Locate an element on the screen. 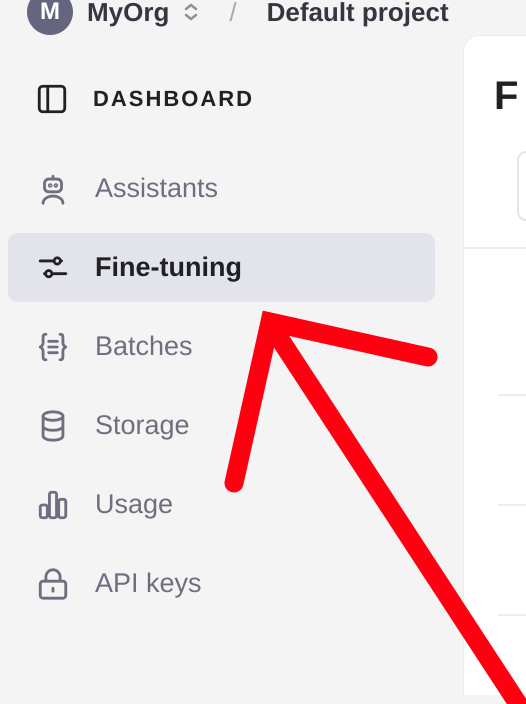 The width and height of the screenshot is (526, 704). sidebar-item: Assistants is located at coordinates (221, 188).